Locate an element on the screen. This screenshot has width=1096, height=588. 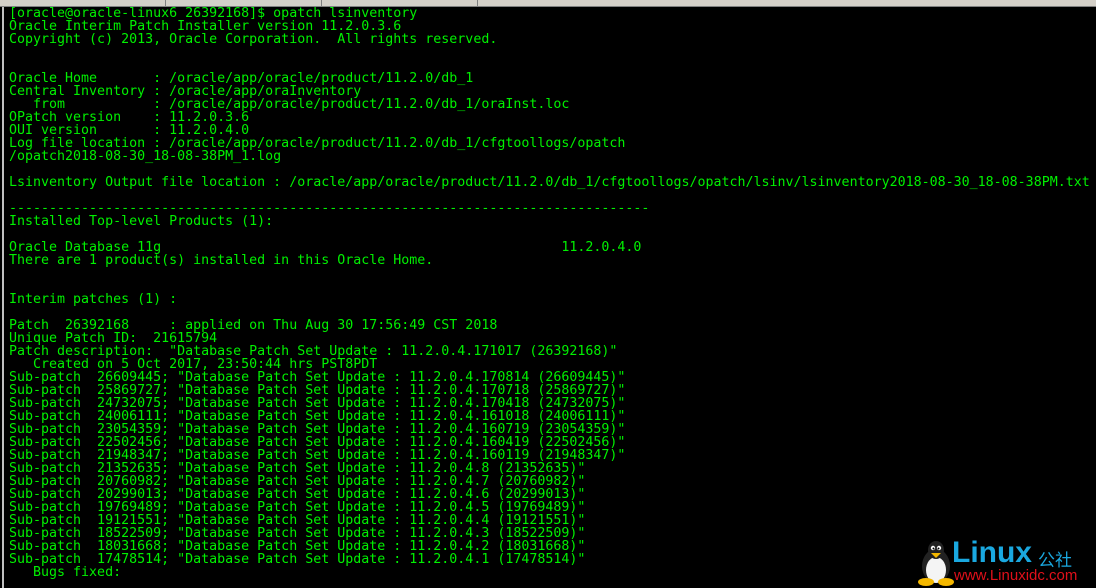
terminal-line: Interim patches (1) : is located at coordinates (93, 299).